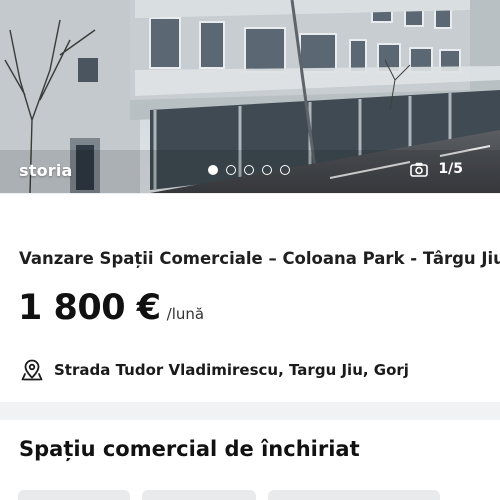 The image size is (500, 500). Describe the element at coordinates (436, 169) in the screenshot. I see `photo-counter: 1/5` at that location.